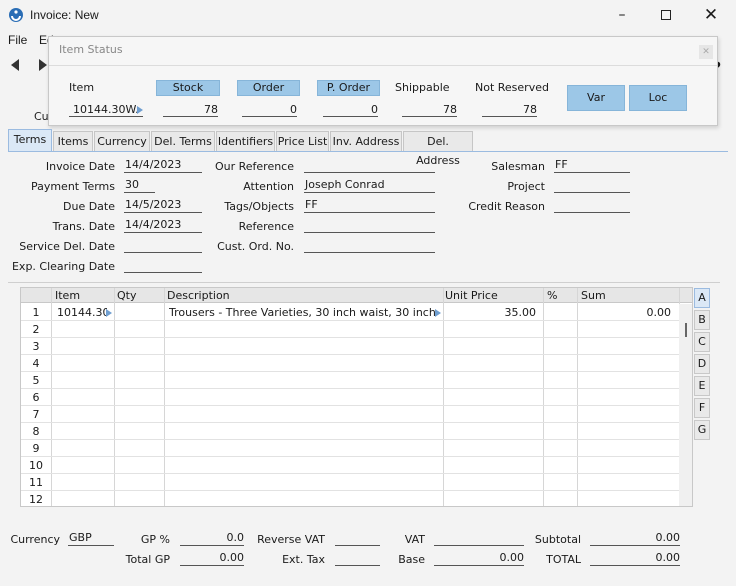 Image resolution: width=736 pixels, height=586 pixels. Describe the element at coordinates (36, 482) in the screenshot. I see `row-number: 11` at that location.